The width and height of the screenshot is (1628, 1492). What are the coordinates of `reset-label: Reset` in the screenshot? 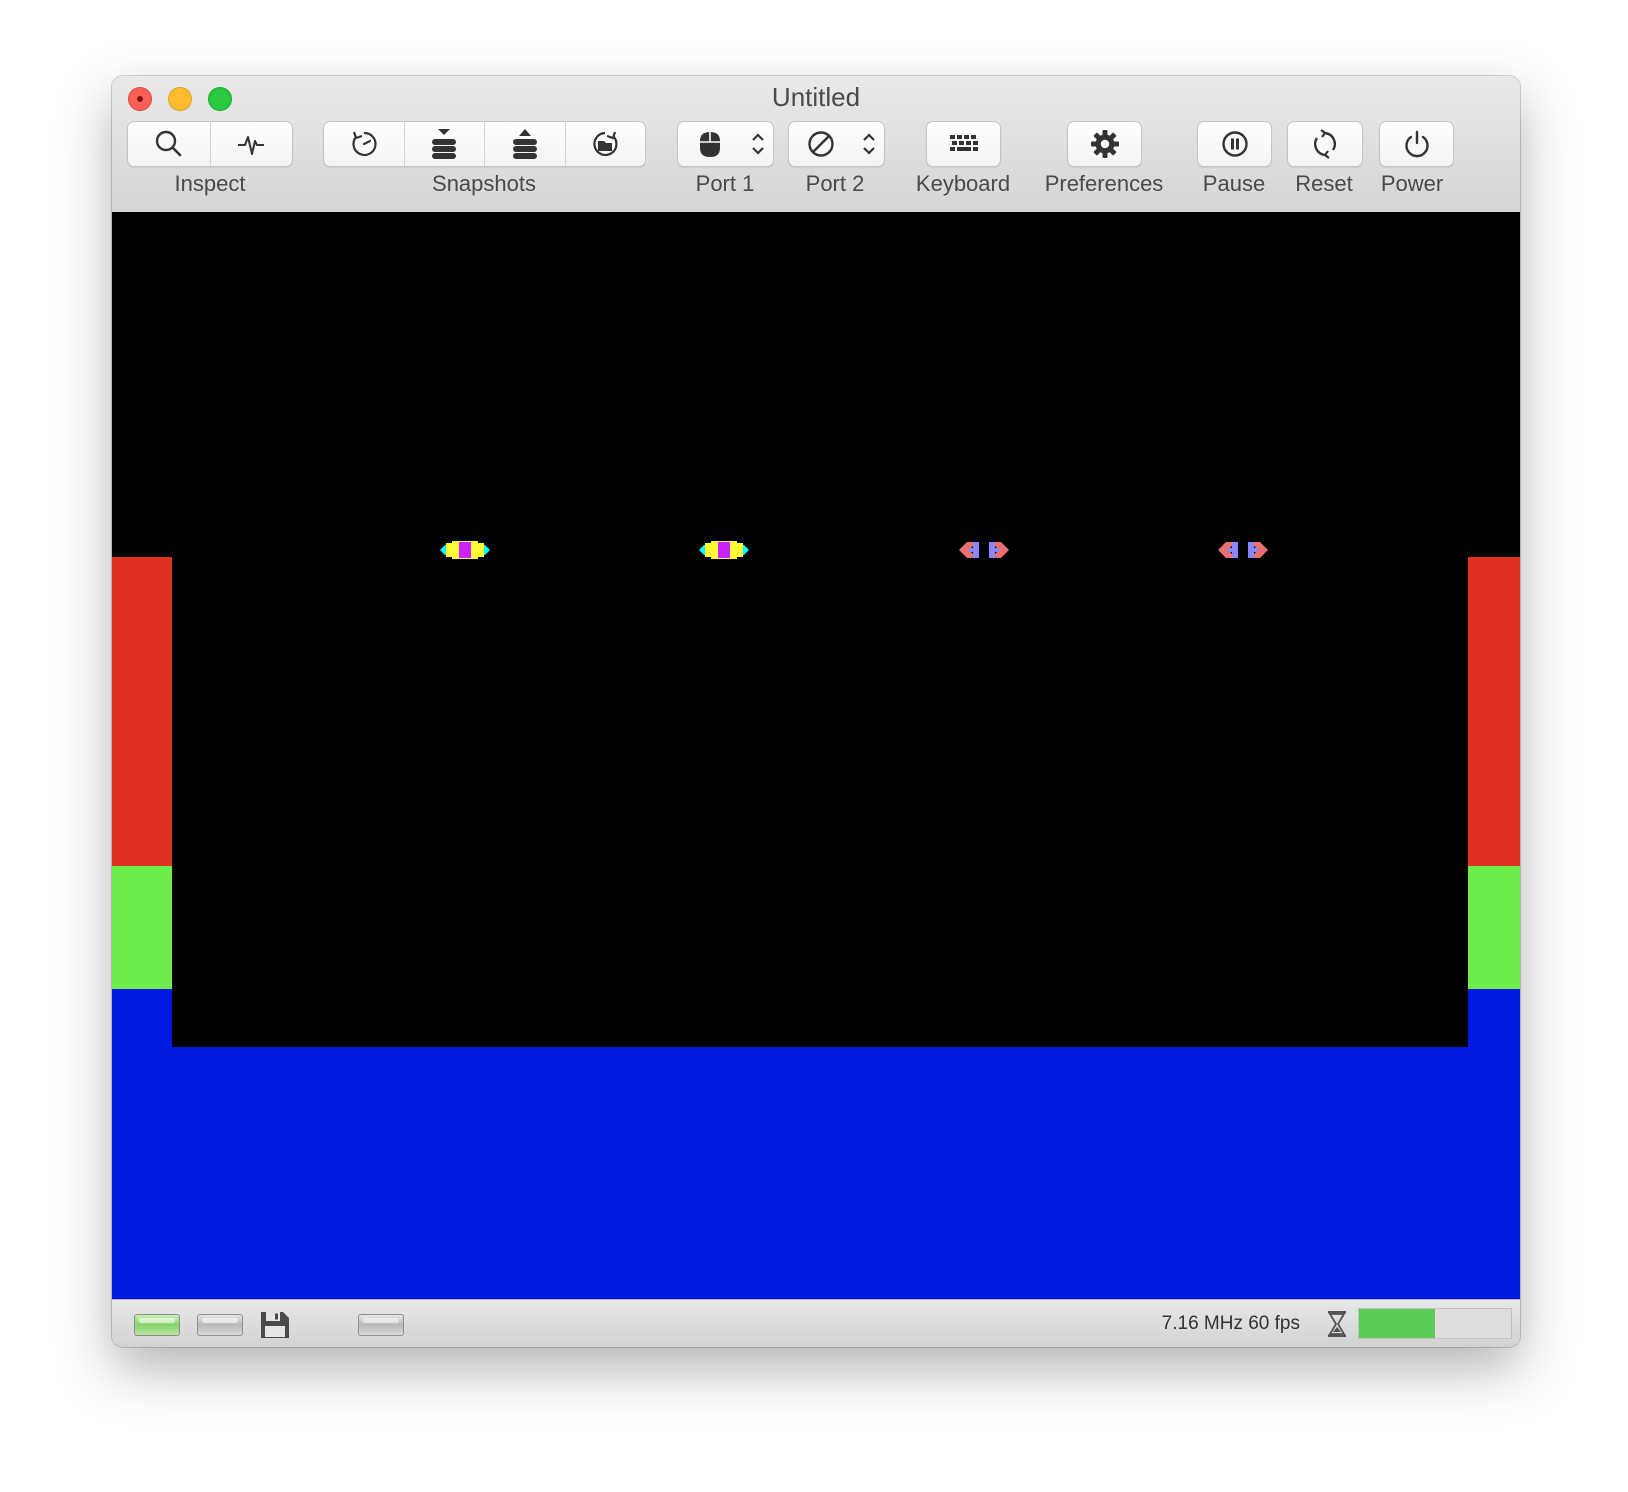 It's located at (1324, 183).